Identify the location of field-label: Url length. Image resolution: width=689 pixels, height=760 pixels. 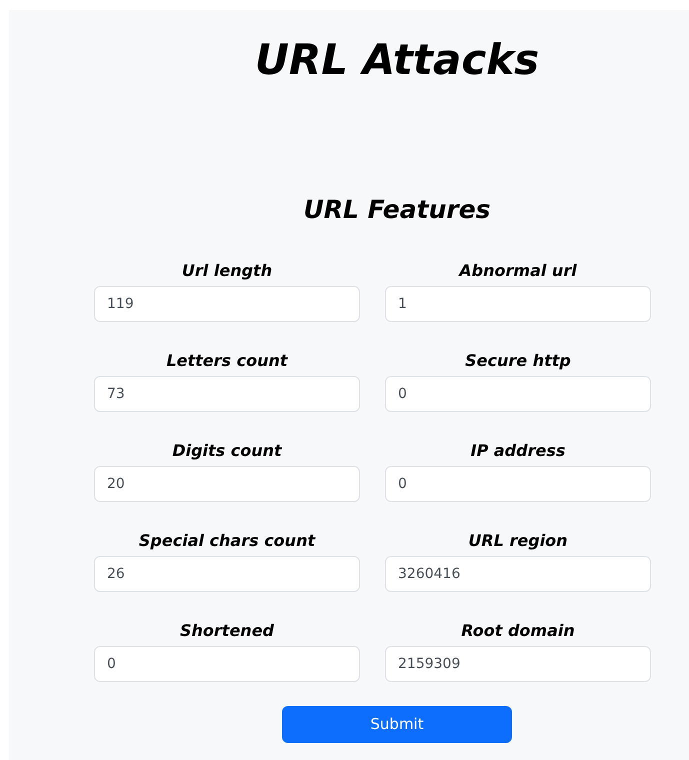
(227, 271).